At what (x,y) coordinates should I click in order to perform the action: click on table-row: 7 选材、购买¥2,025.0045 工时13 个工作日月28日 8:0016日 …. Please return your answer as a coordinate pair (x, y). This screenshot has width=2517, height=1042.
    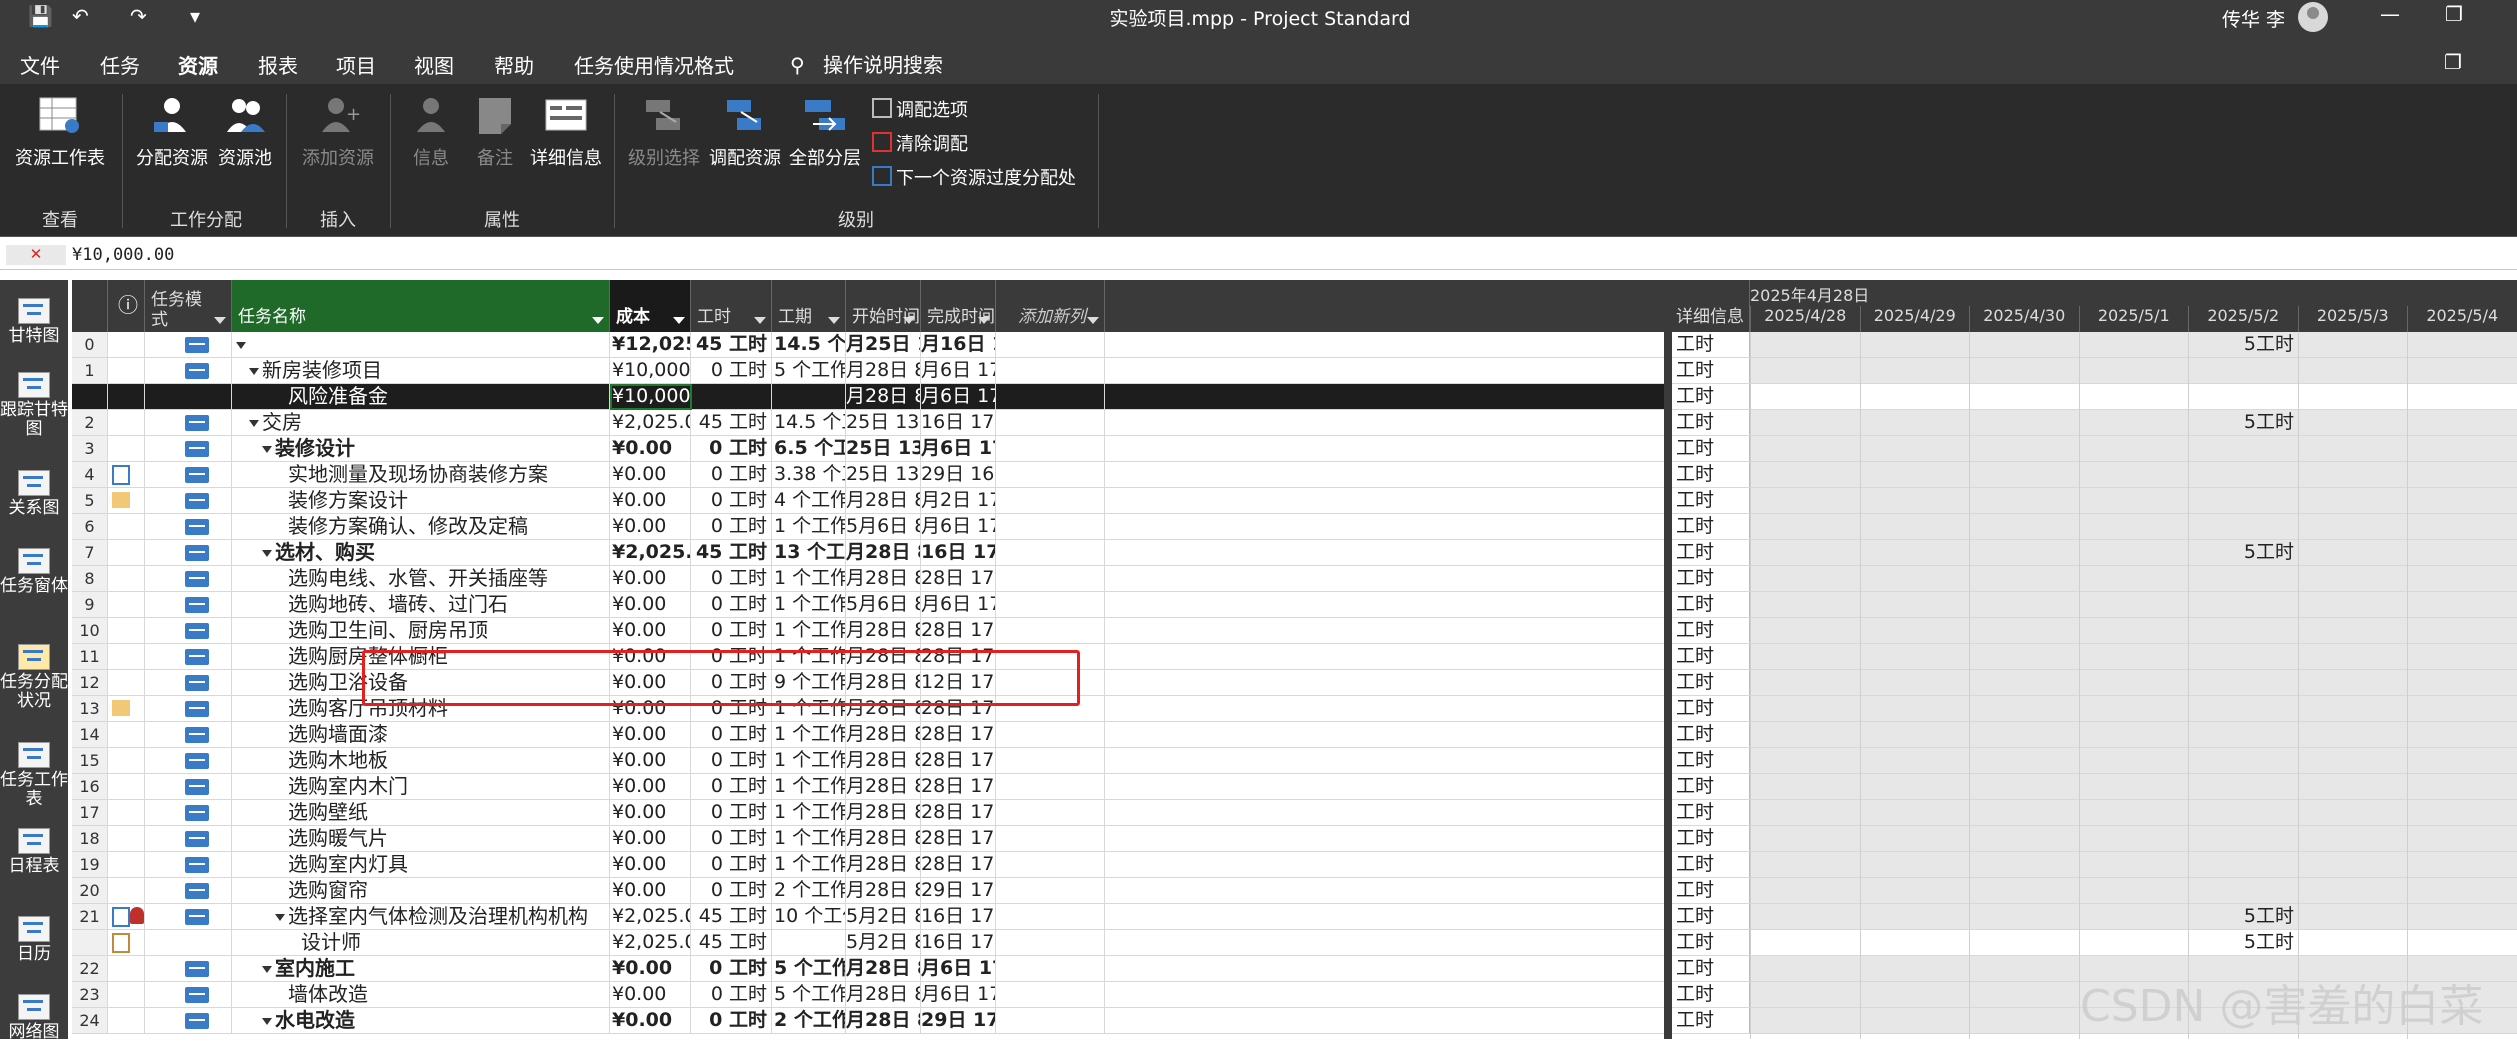
    Looking at the image, I should click on (868, 553).